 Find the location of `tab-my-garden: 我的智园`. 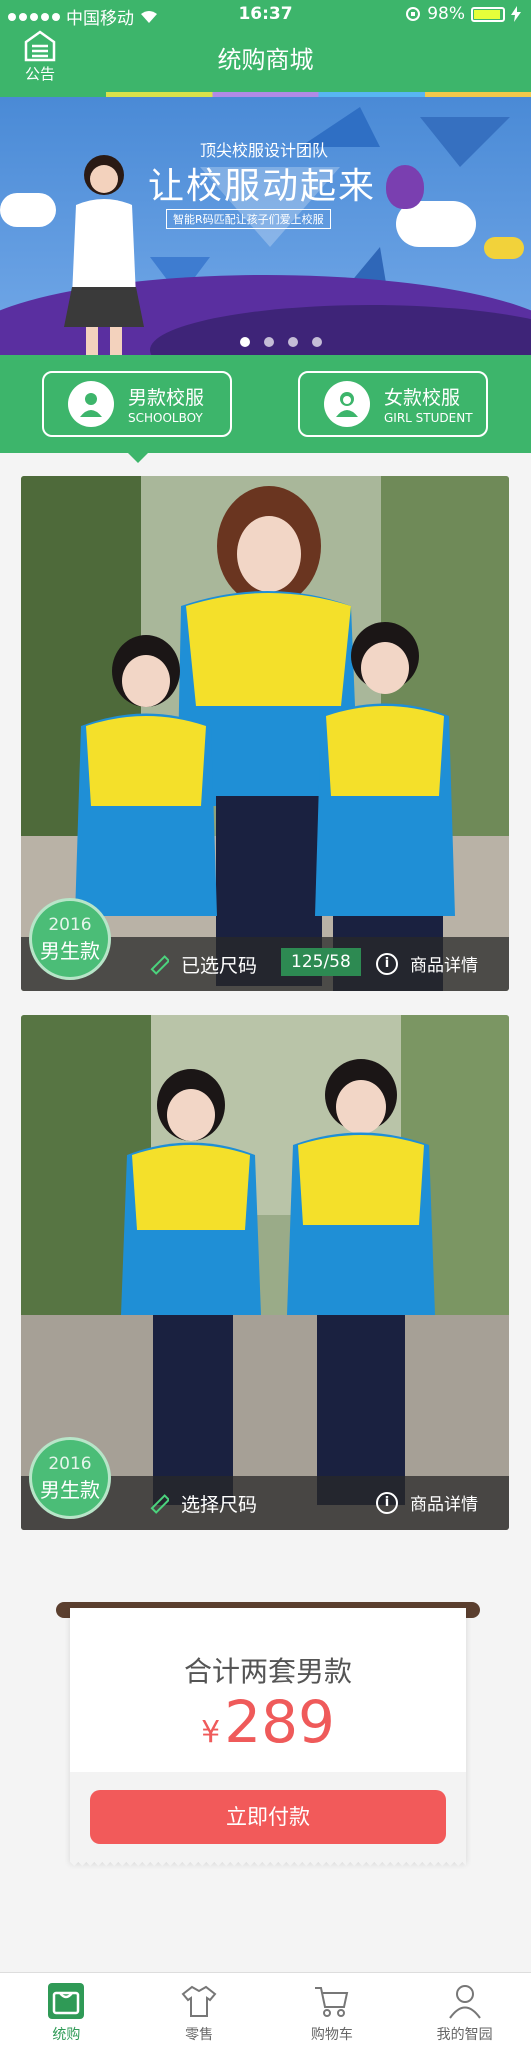

tab-my-garden: 我的智园 is located at coordinates (464, 2010).